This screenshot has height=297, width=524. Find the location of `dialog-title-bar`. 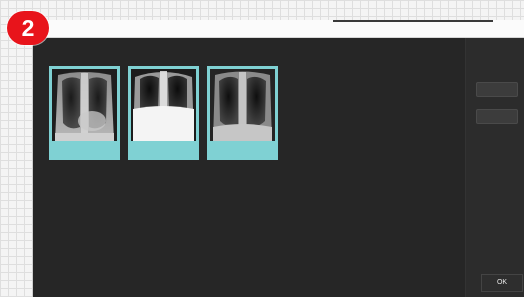

dialog-title-bar is located at coordinates (278, 29).